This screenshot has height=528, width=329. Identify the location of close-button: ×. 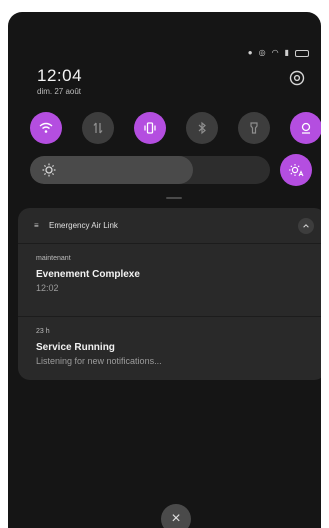
(176, 516).